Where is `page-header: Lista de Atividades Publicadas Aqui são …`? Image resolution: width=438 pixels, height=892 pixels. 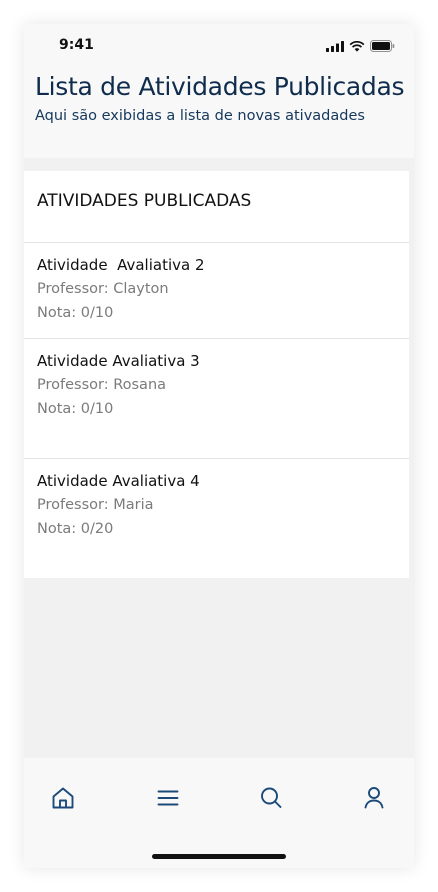 page-header: Lista de Atividades Publicadas Aqui são … is located at coordinates (219, 113).